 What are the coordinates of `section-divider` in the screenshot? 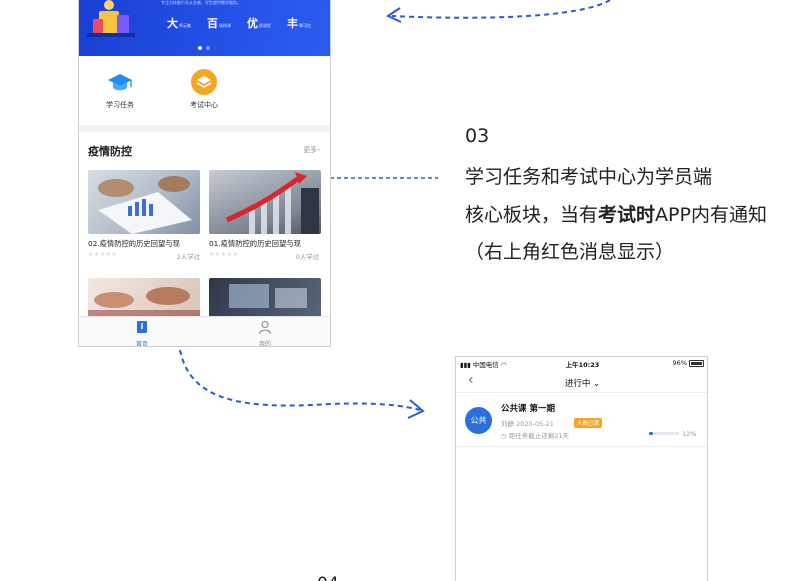 It's located at (204, 128).